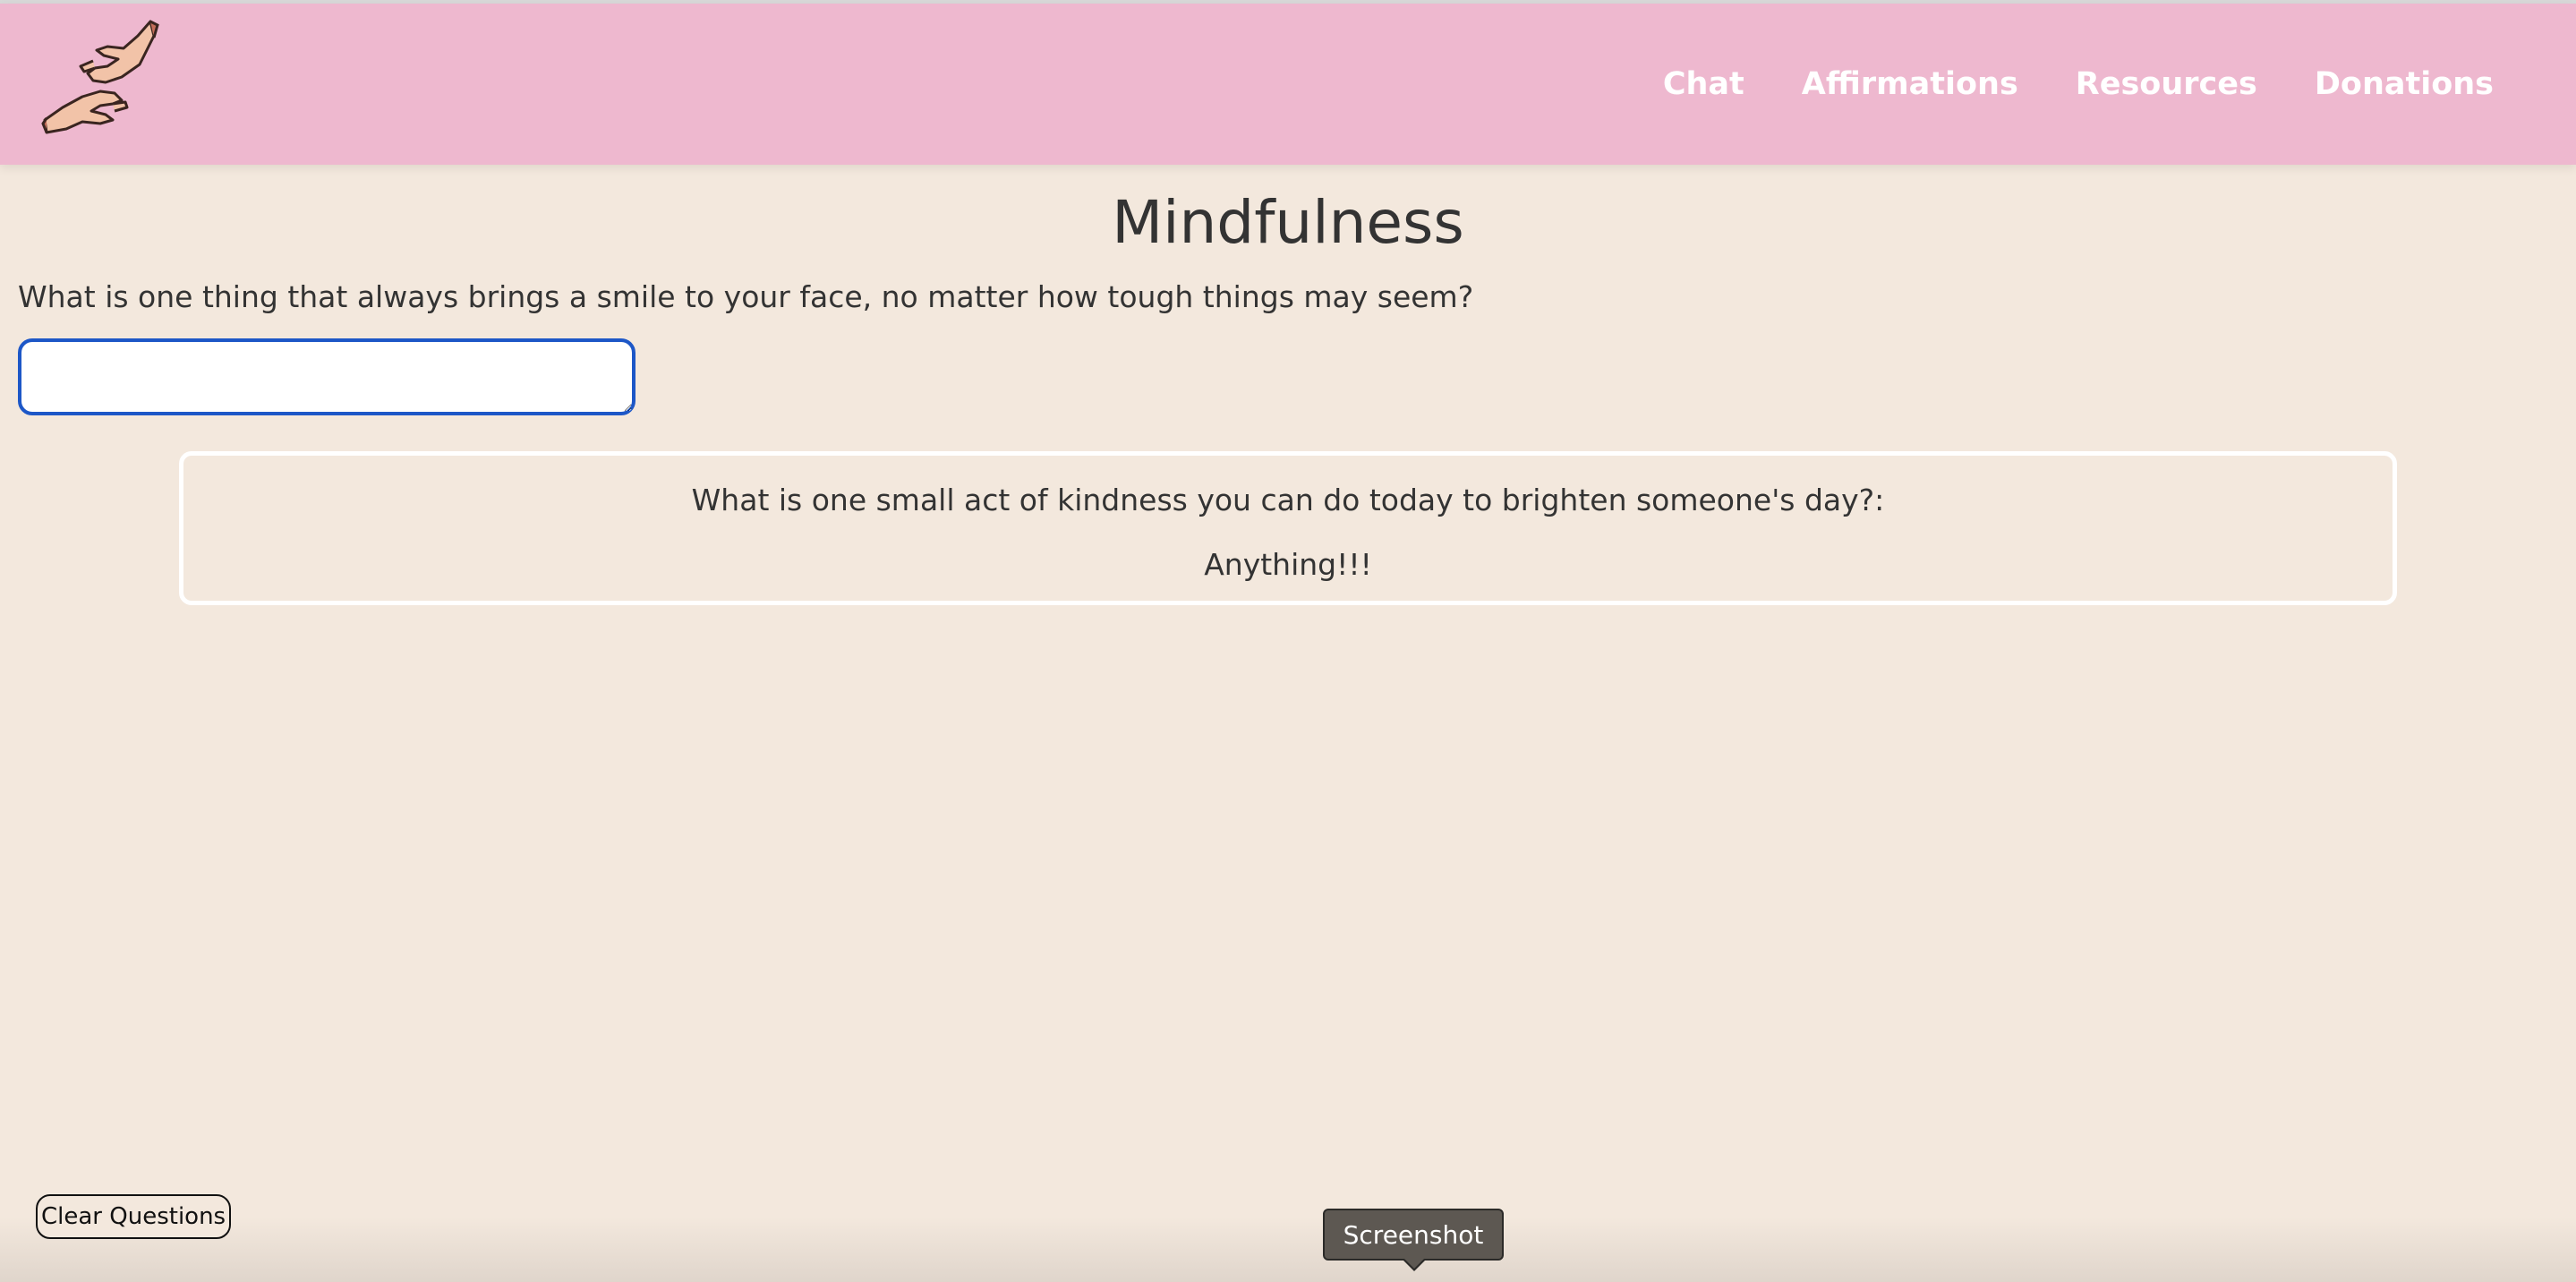 The image size is (2576, 1282). Describe the element at coordinates (103, 79) in the screenshot. I see `hands-reaching-icon` at that location.